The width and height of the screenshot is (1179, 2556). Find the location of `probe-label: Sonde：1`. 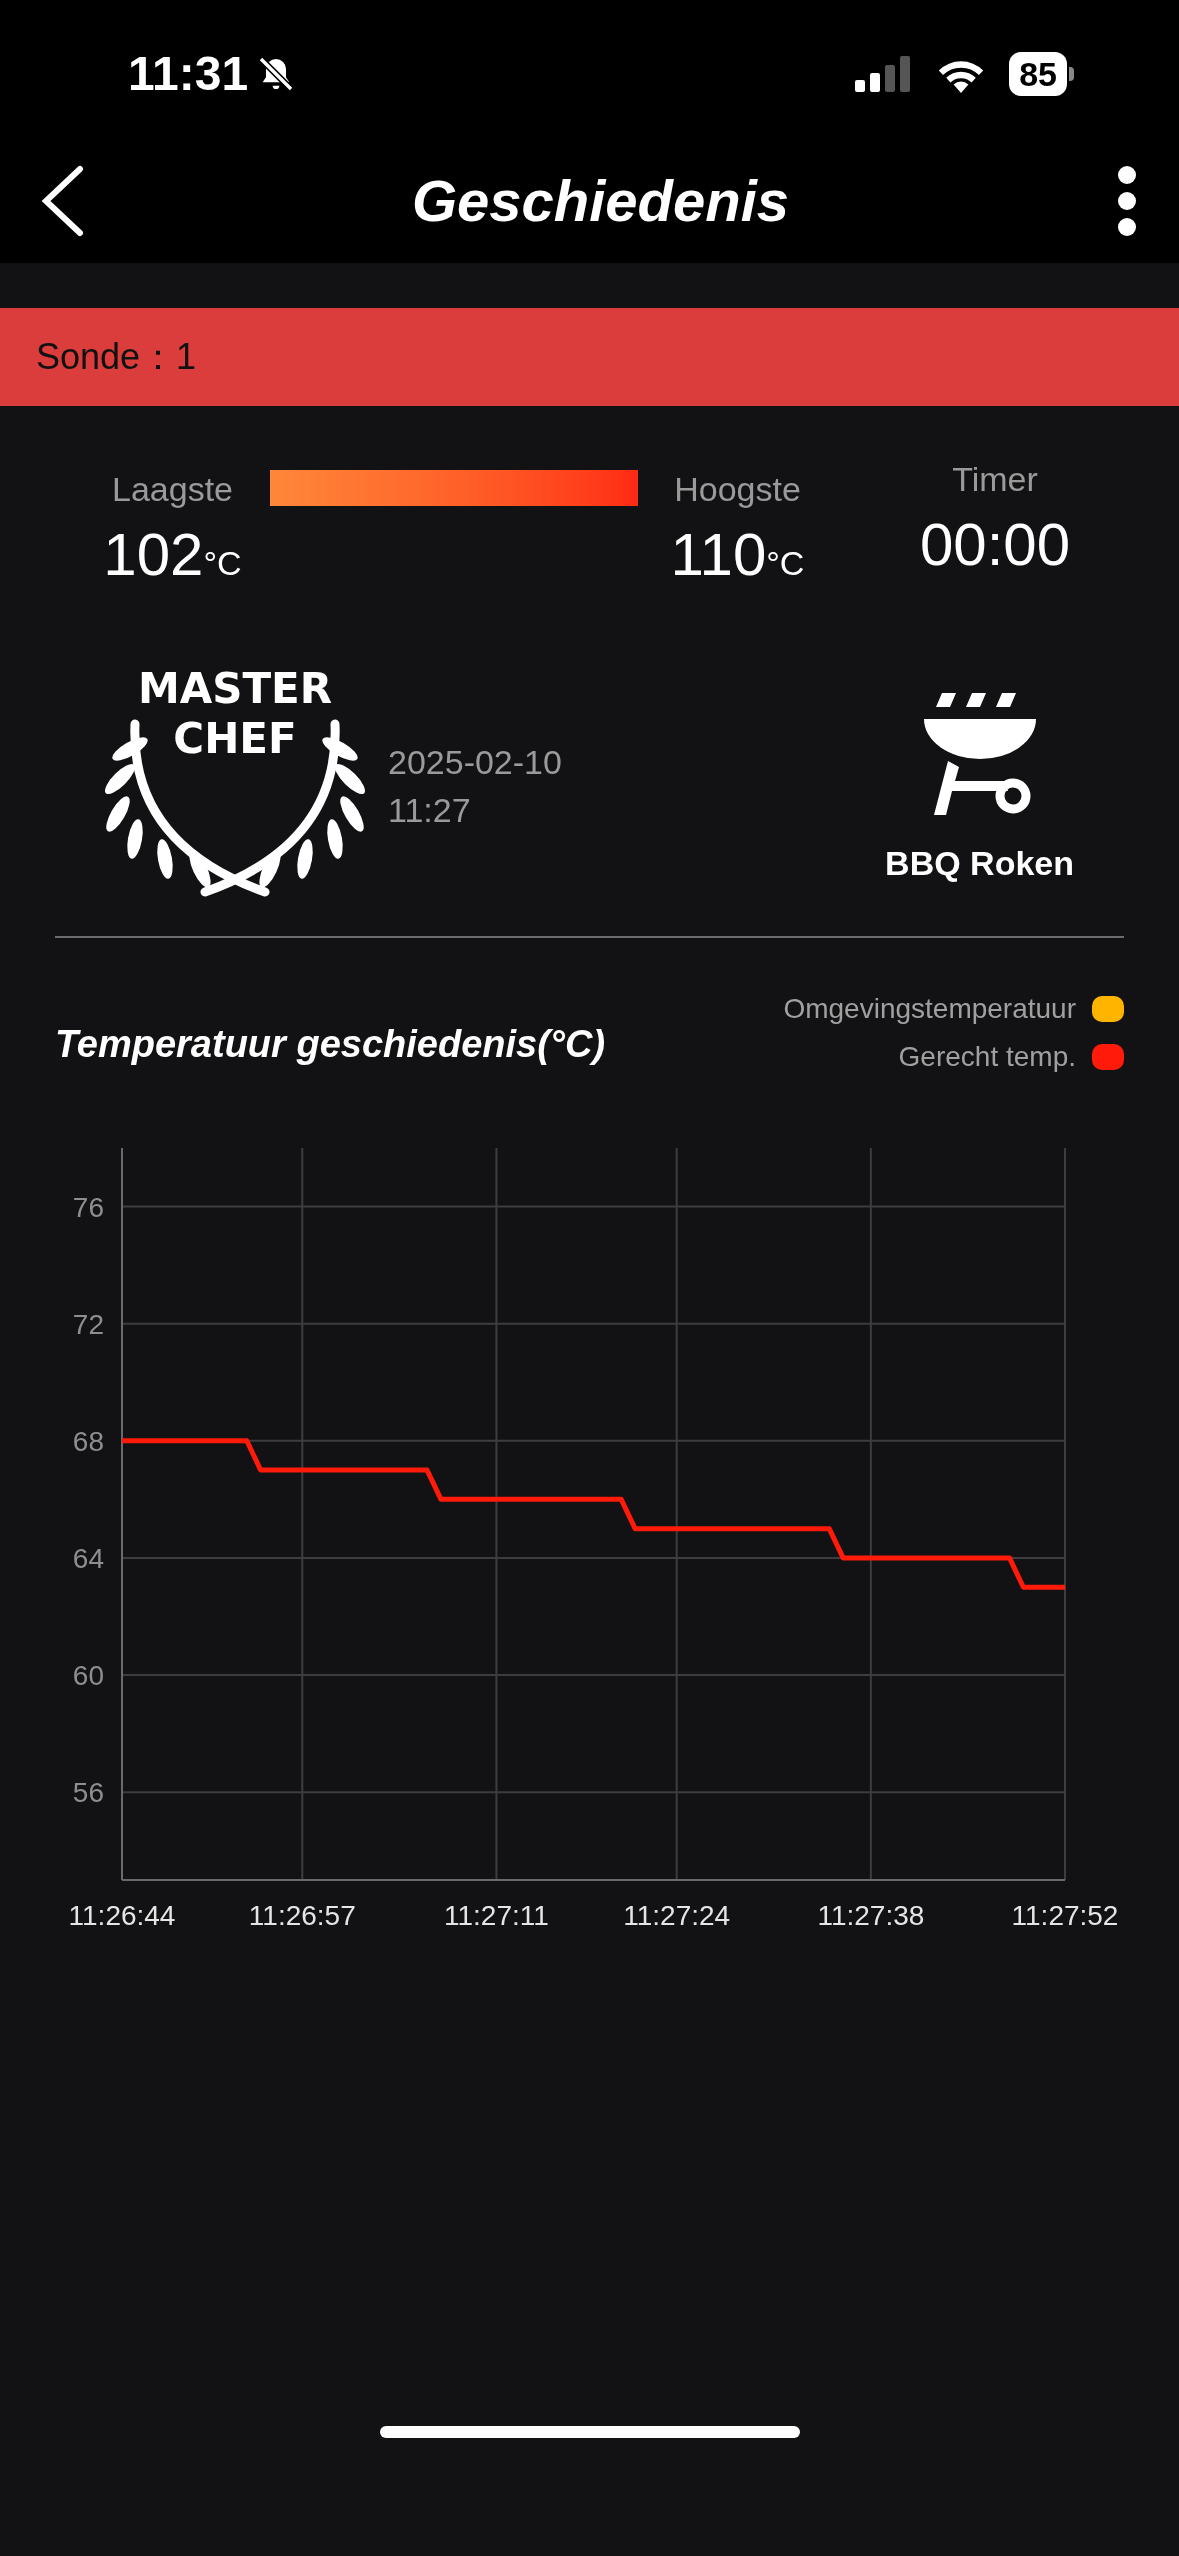

probe-label: Sonde：1 is located at coordinates (116, 357).